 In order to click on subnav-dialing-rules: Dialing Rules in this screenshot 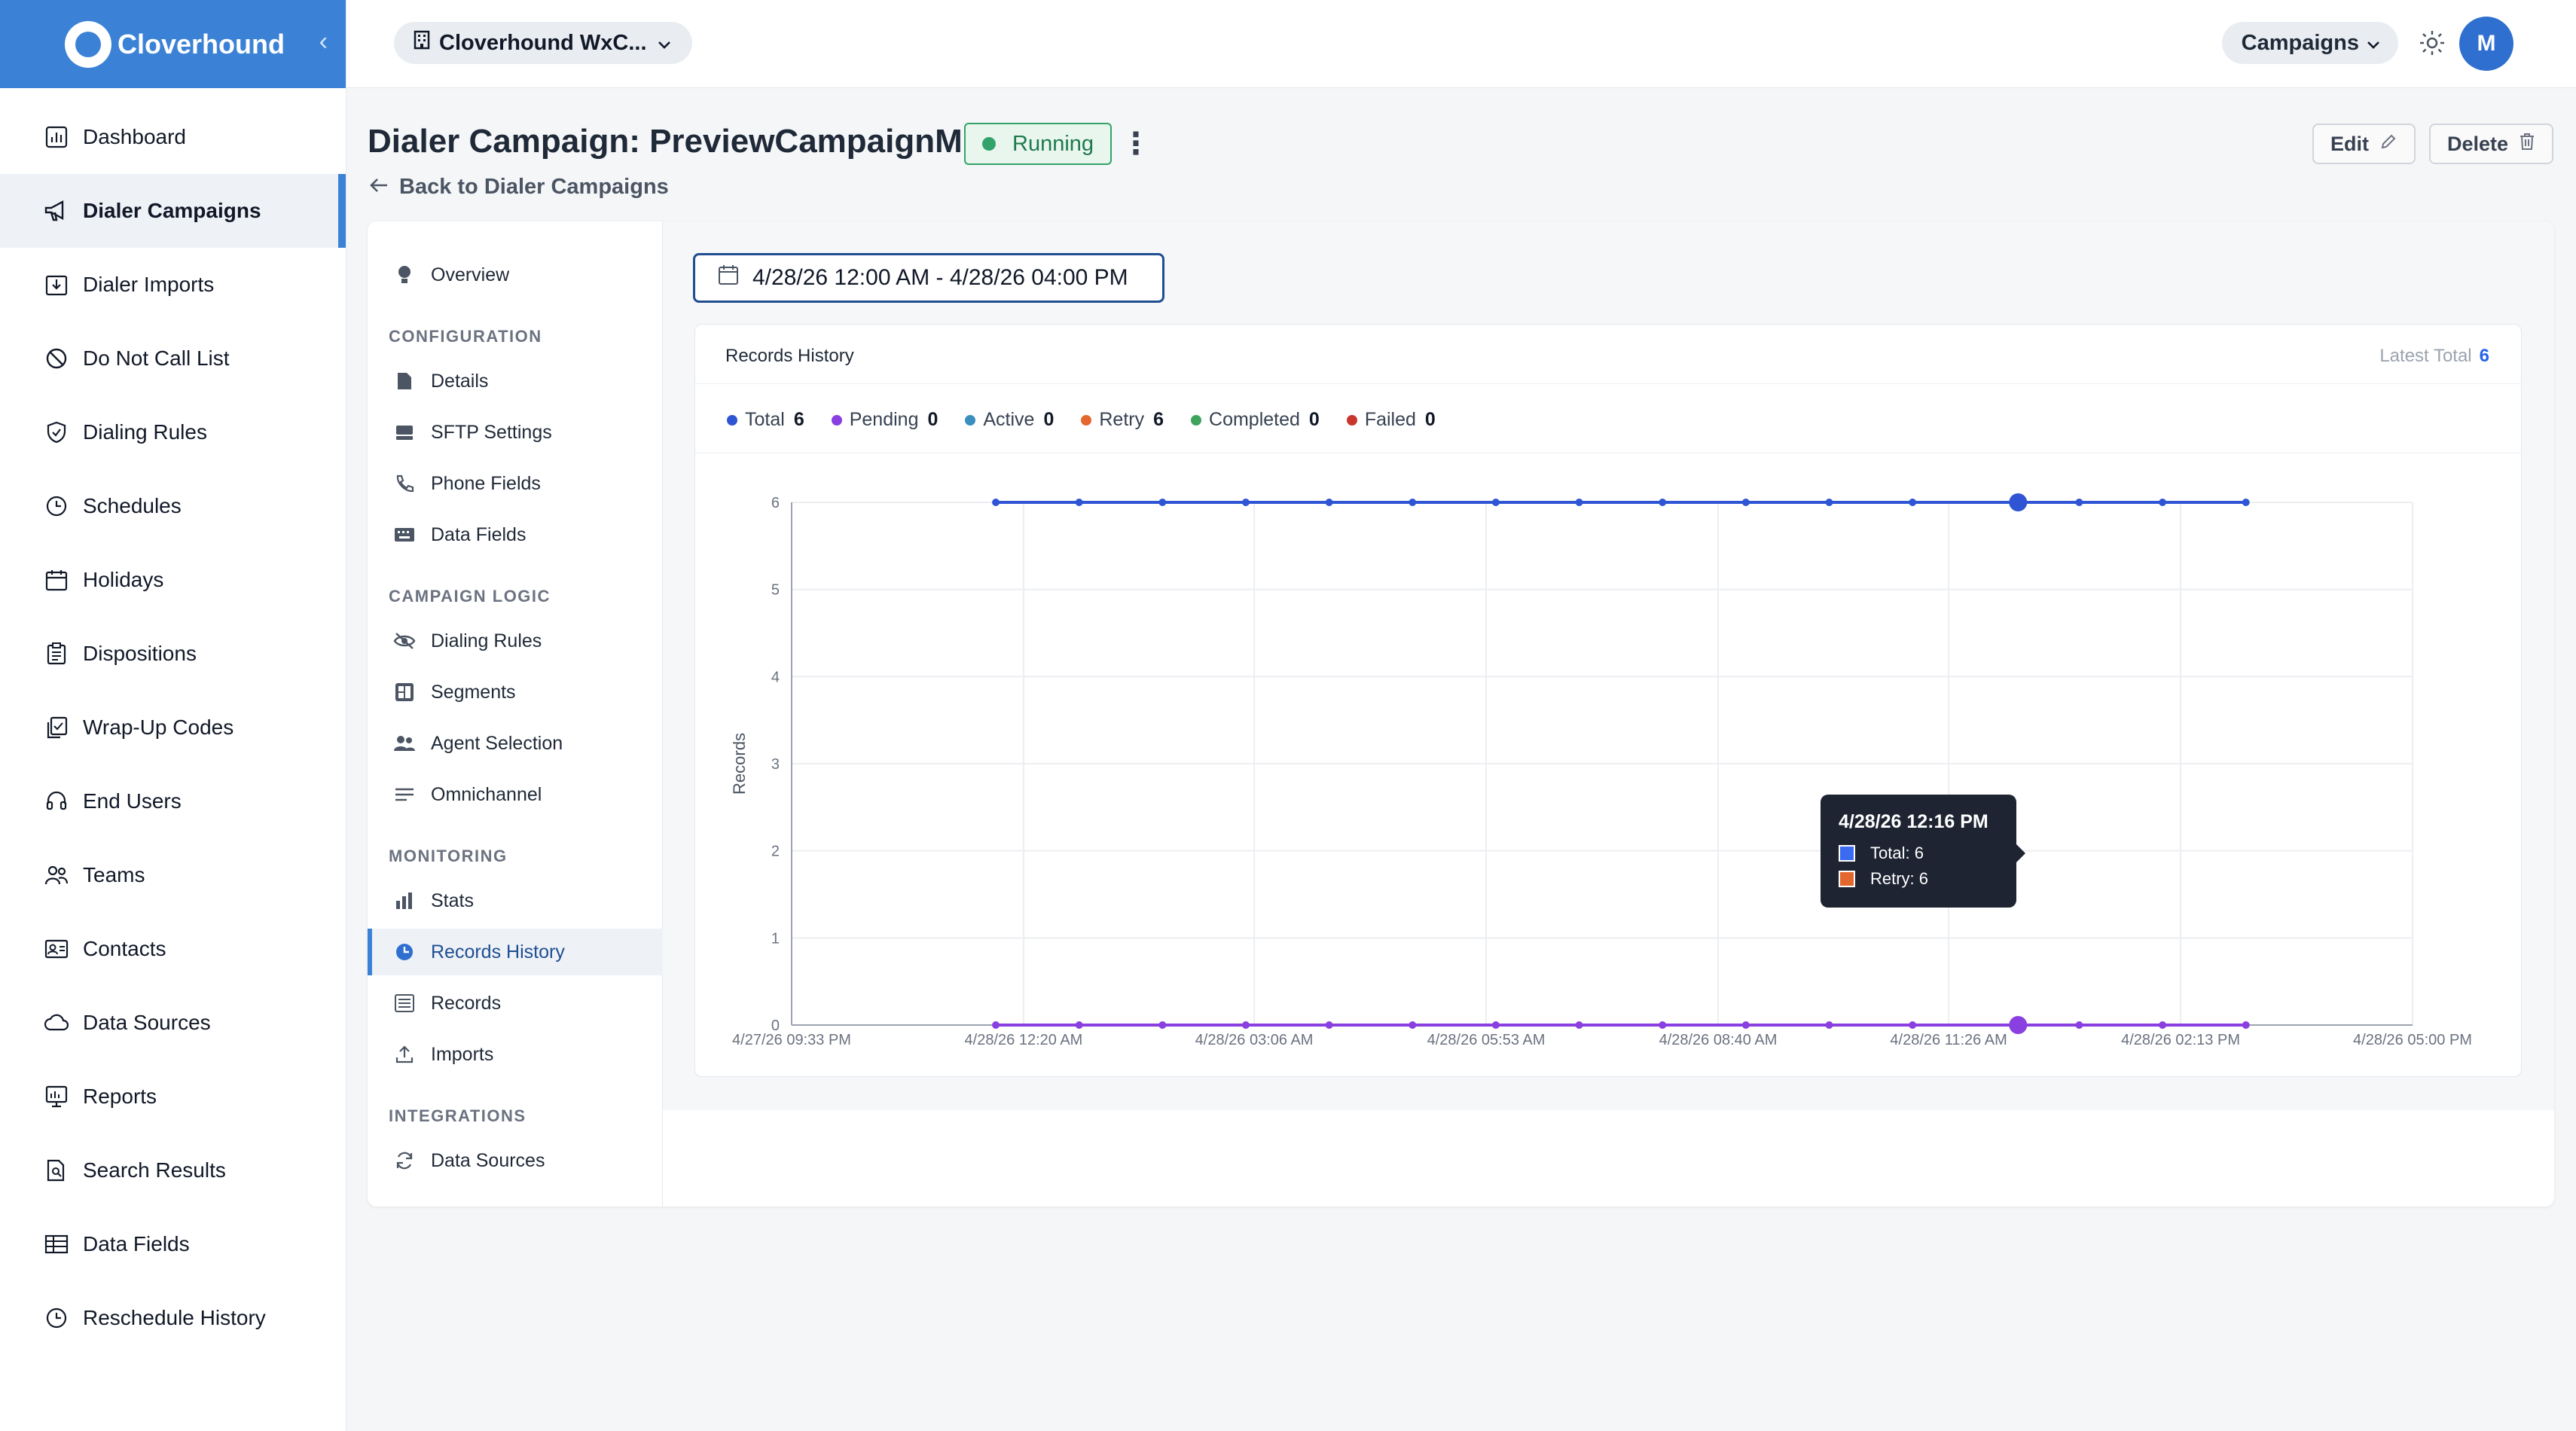, I will do `click(515, 641)`.